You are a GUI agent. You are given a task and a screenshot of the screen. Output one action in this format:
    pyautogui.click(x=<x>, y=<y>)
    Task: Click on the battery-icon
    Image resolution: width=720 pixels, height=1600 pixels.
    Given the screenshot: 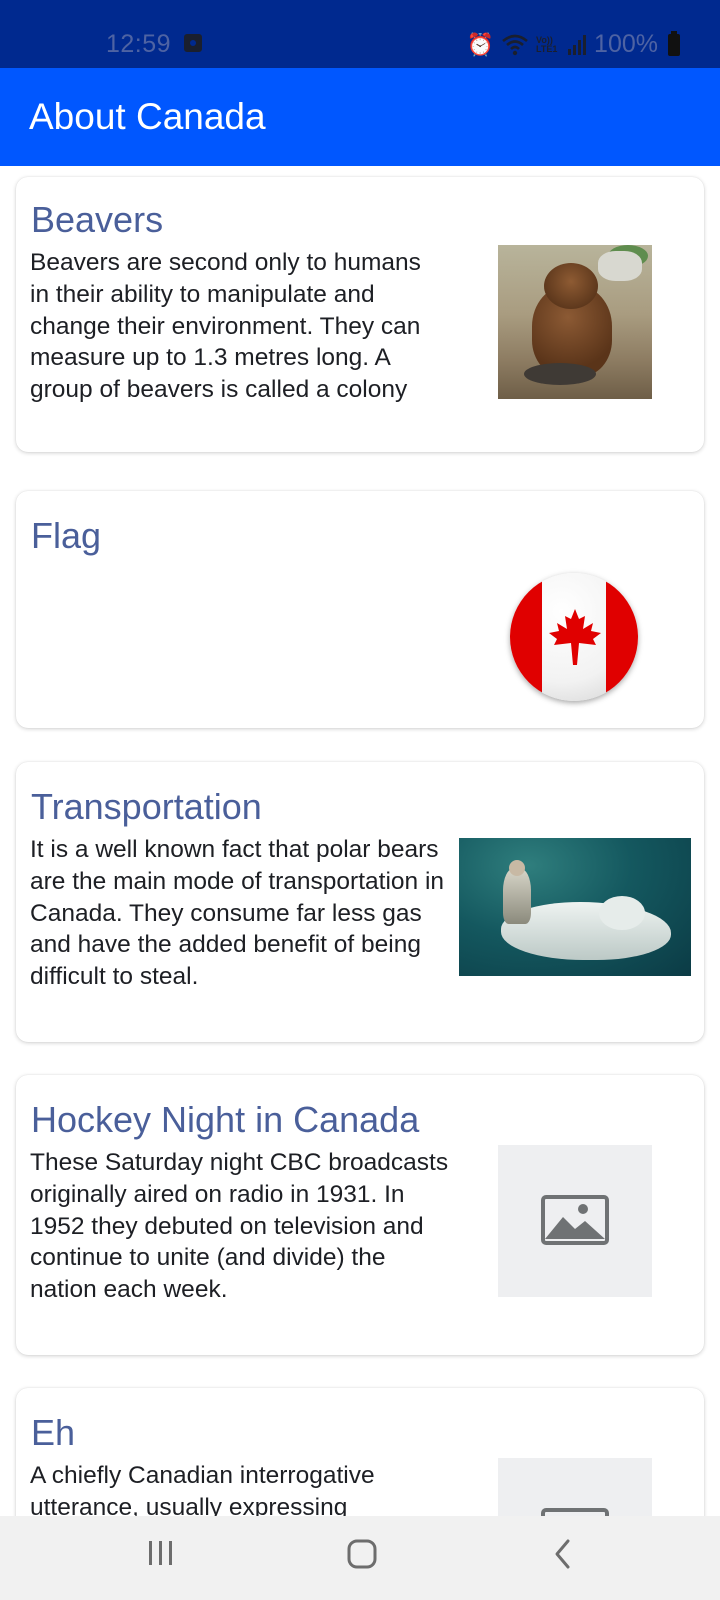 What is the action you would take?
    pyautogui.click(x=674, y=43)
    